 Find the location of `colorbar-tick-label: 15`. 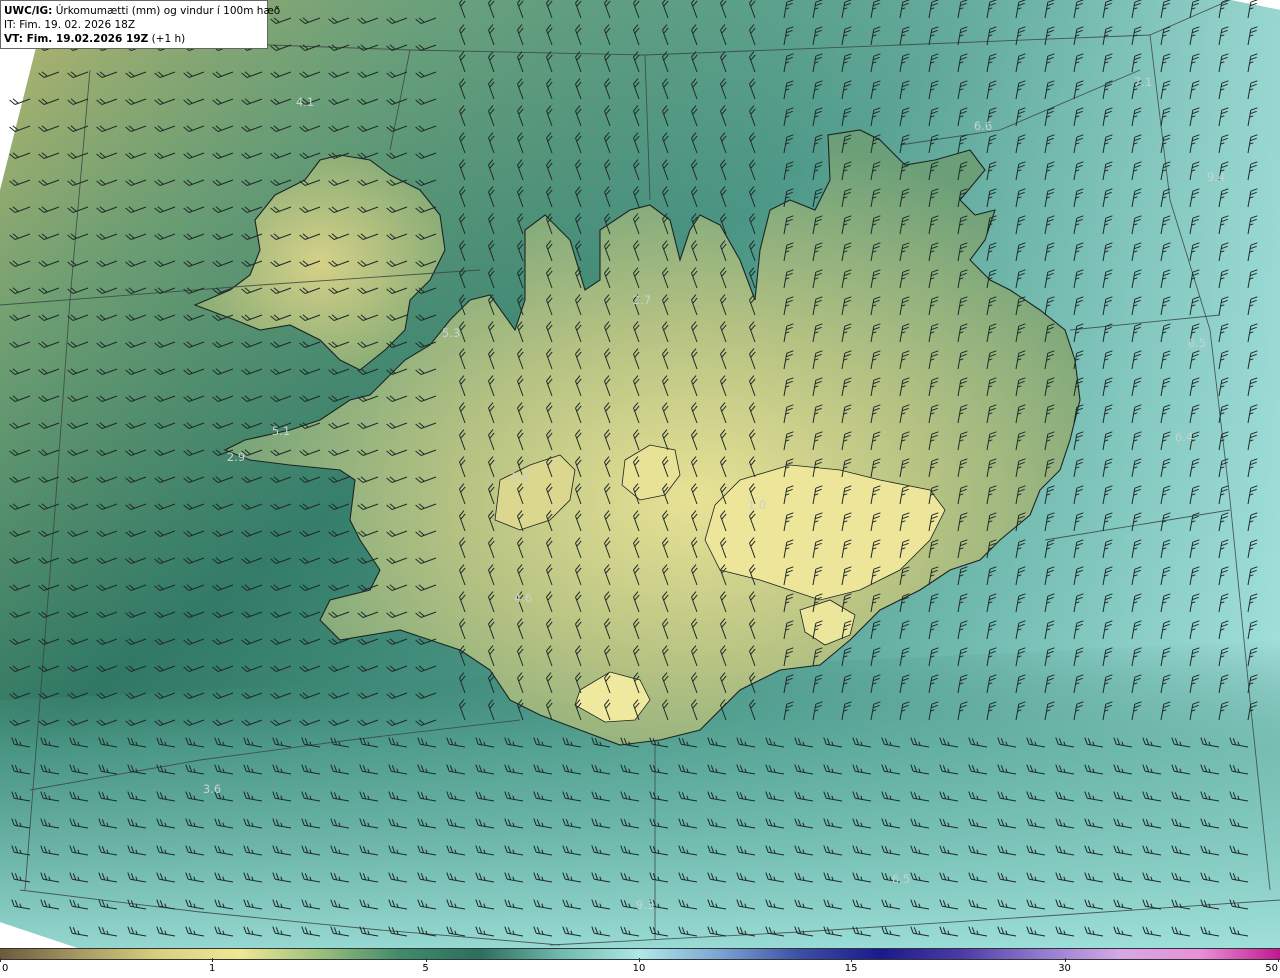

colorbar-tick-label: 15 is located at coordinates (851, 968).